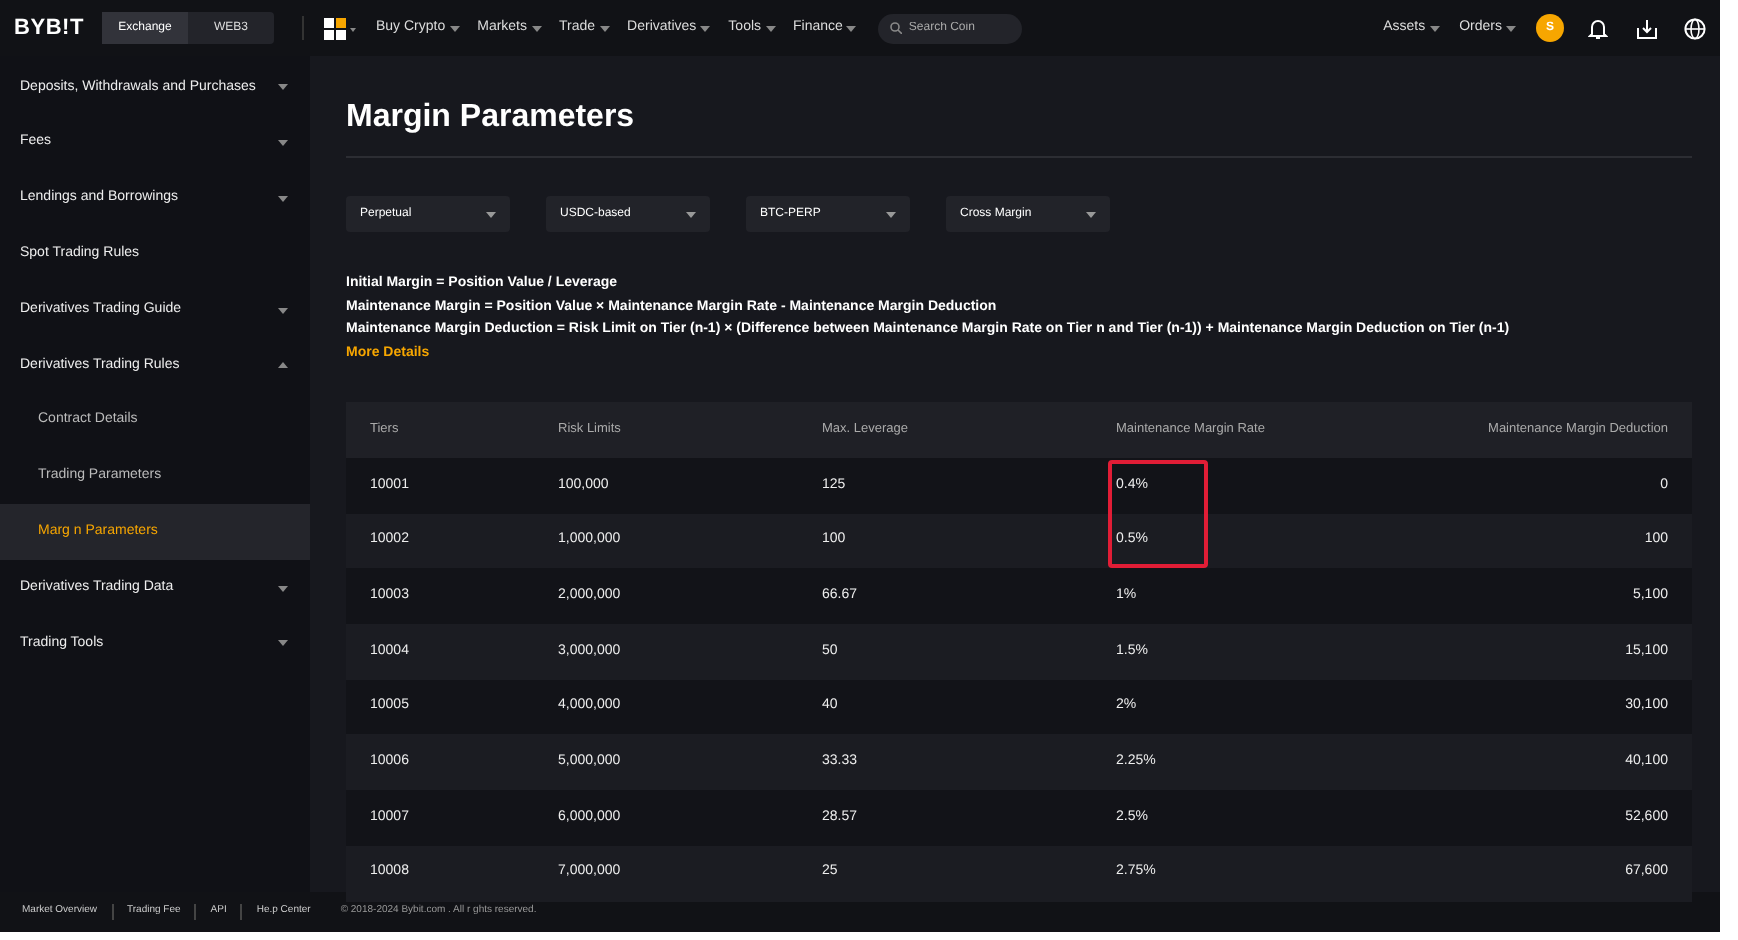 The height and width of the screenshot is (940, 1738). What do you see at coordinates (339, 28) in the screenshot?
I see `apps-grid-icon` at bounding box center [339, 28].